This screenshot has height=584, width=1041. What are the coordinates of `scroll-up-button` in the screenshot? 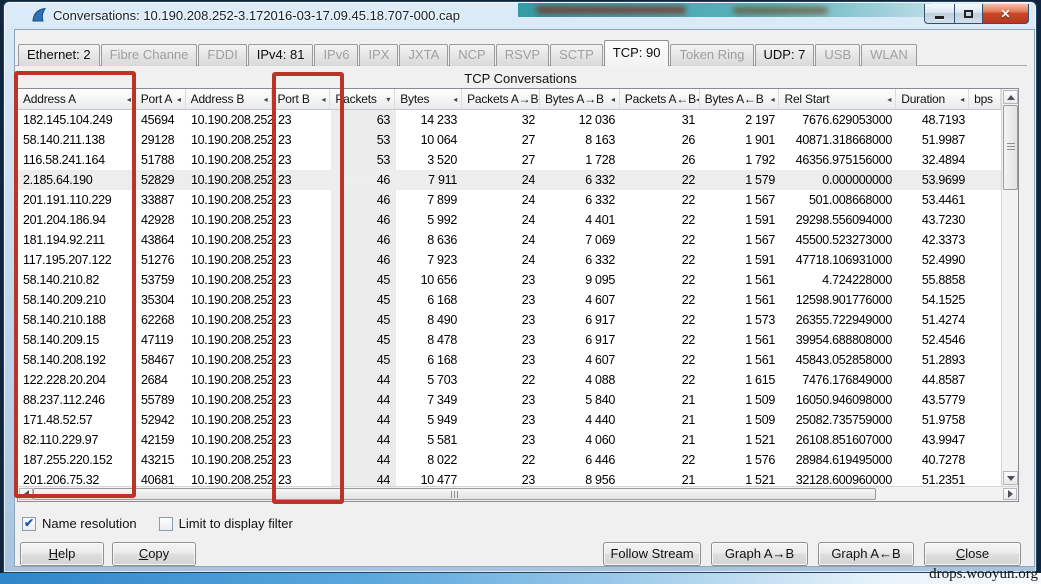 It's located at (1010, 97).